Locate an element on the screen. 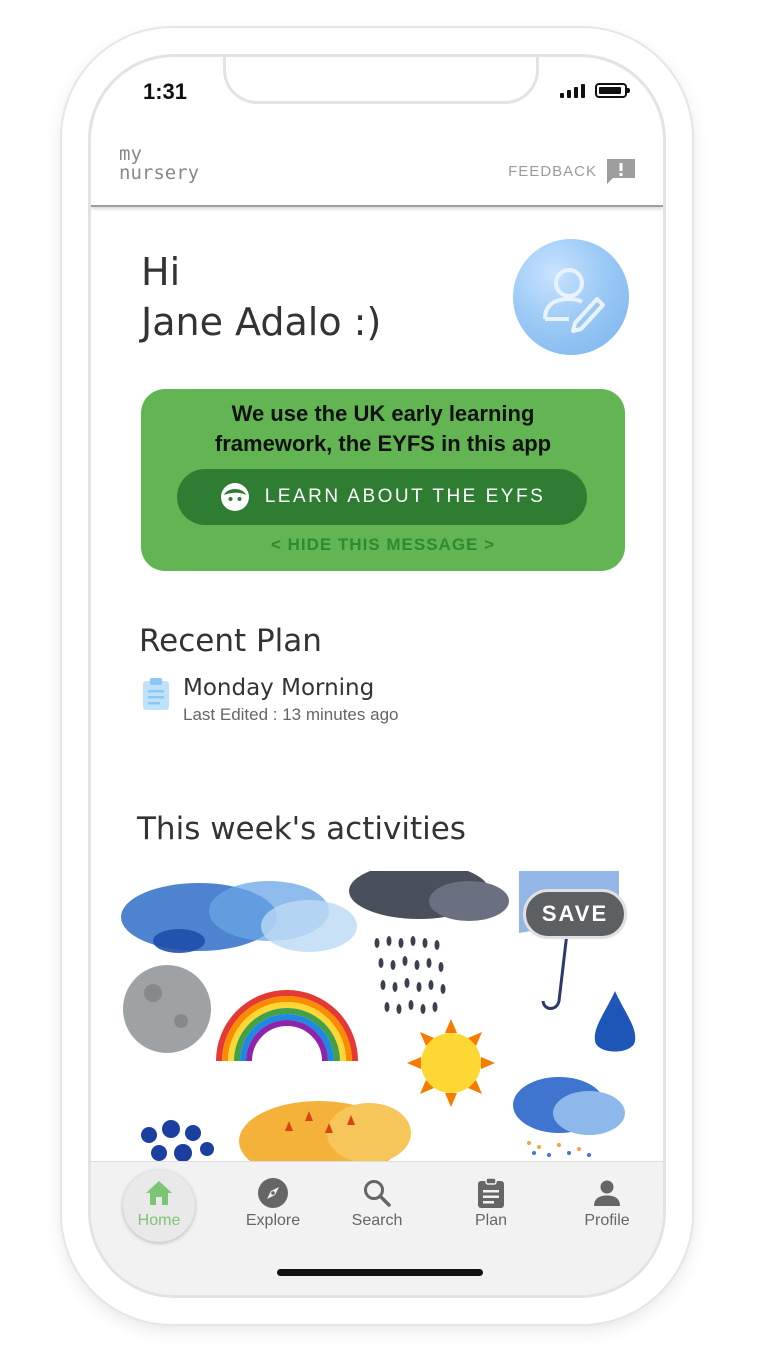 This screenshot has height=1350, width=758. learn-eyfs-button: LEARN ABOUT THE EYFS is located at coordinates (382, 497).